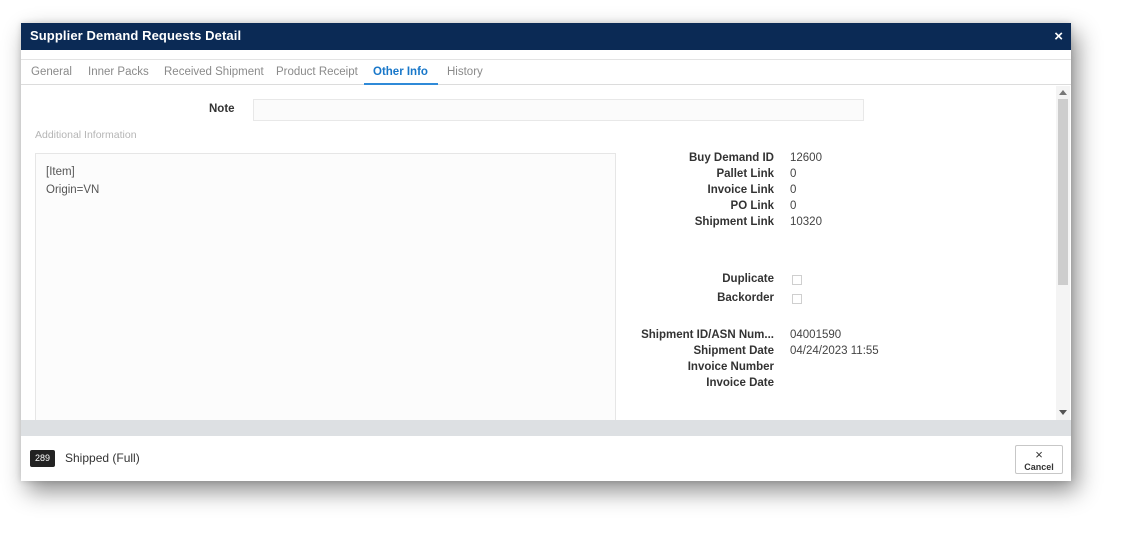 The width and height of the screenshot is (1126, 536). I want to click on dialog-titlebar: Supplier Demand Requests Detail ×, so click(546, 36).